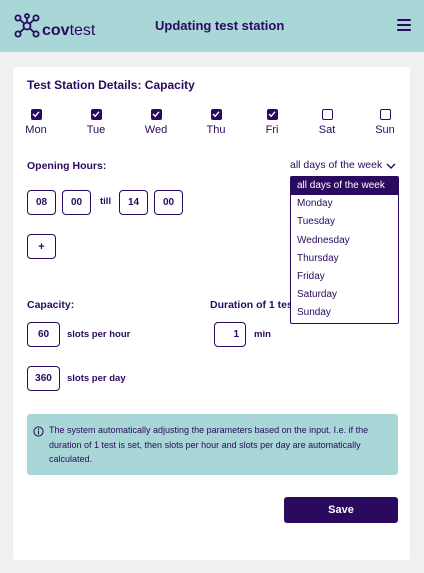 The height and width of the screenshot is (573, 424). I want to click on day-checkbox-sat, so click(327, 114).